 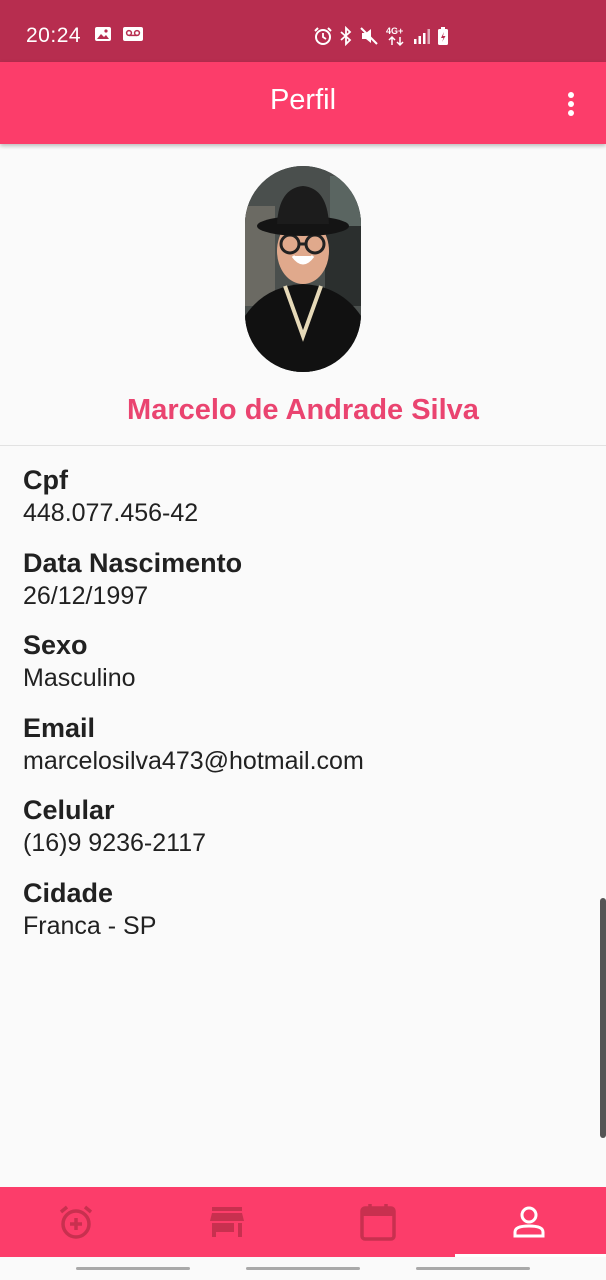 What do you see at coordinates (55, 645) in the screenshot?
I see `field-label: Sexo` at bounding box center [55, 645].